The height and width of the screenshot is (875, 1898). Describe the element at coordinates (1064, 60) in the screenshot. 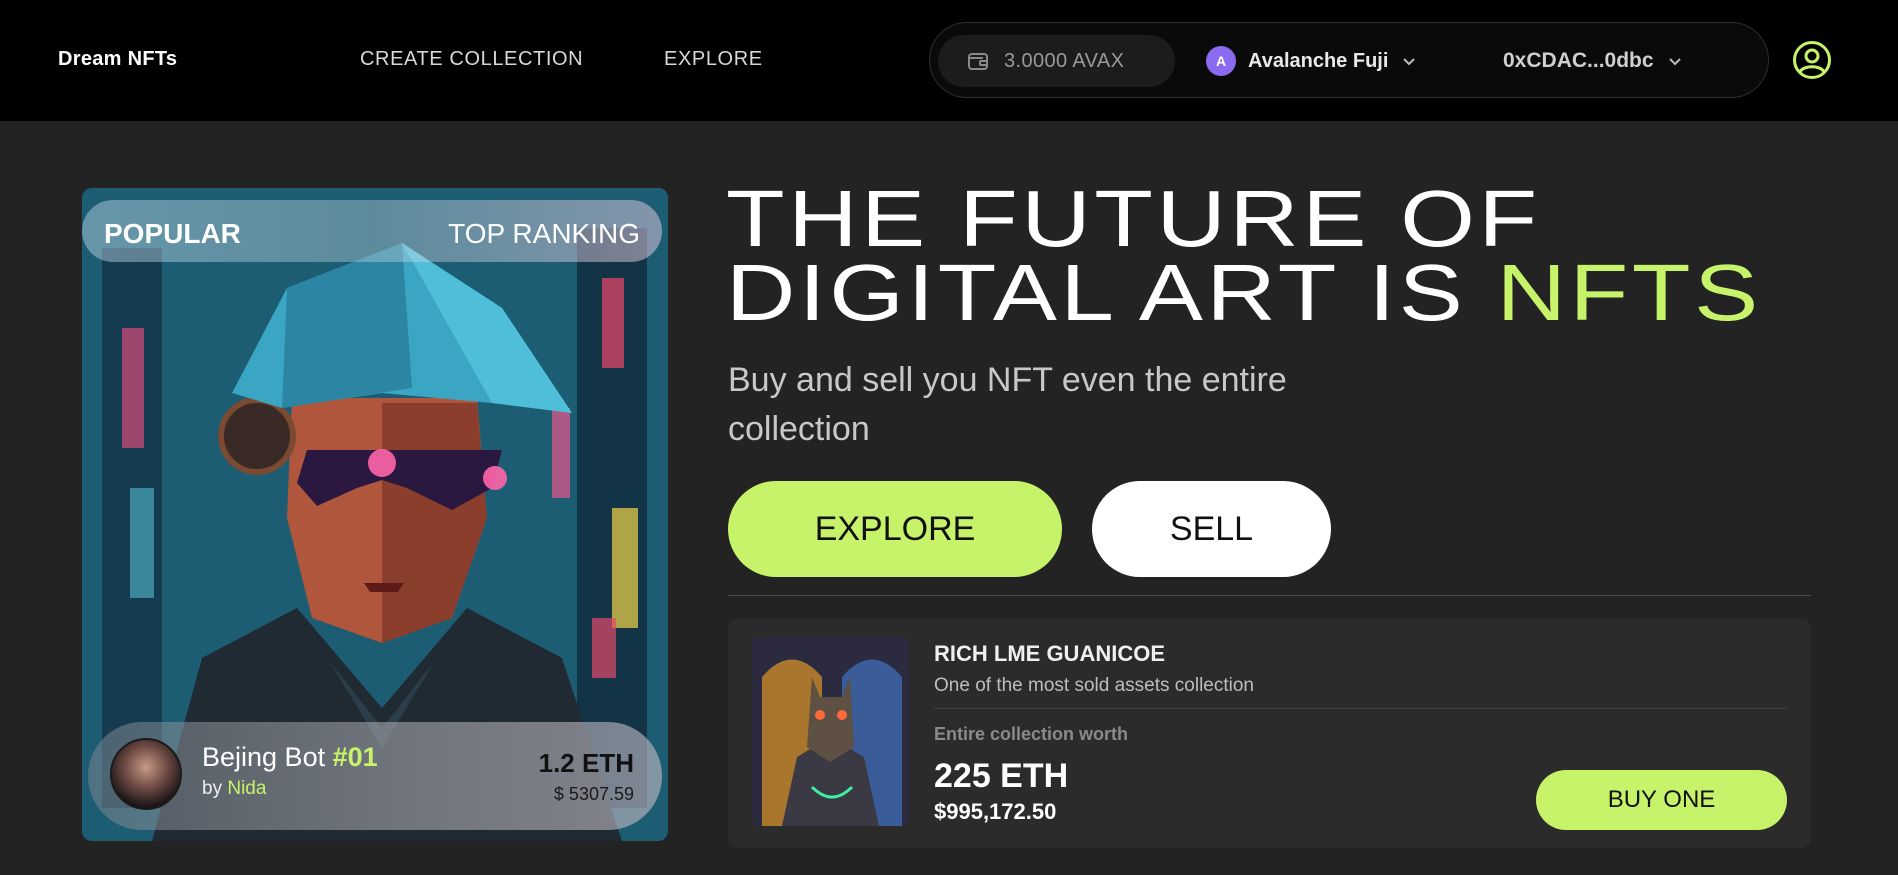

I see `balance-value: 3.0000 AVAX` at that location.